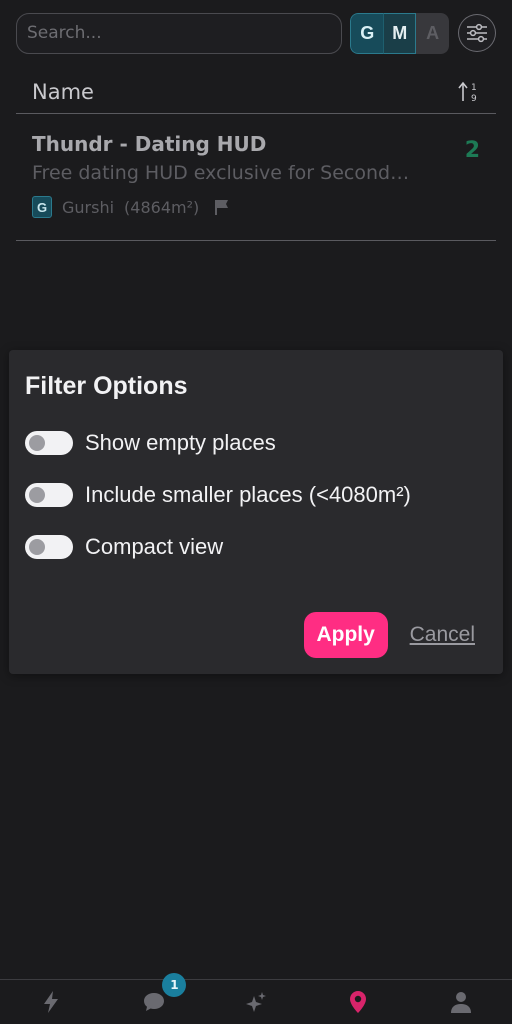 The image size is (512, 1024). What do you see at coordinates (162, 207) in the screenshot?
I see `place-area: (4864m²)` at bounding box center [162, 207].